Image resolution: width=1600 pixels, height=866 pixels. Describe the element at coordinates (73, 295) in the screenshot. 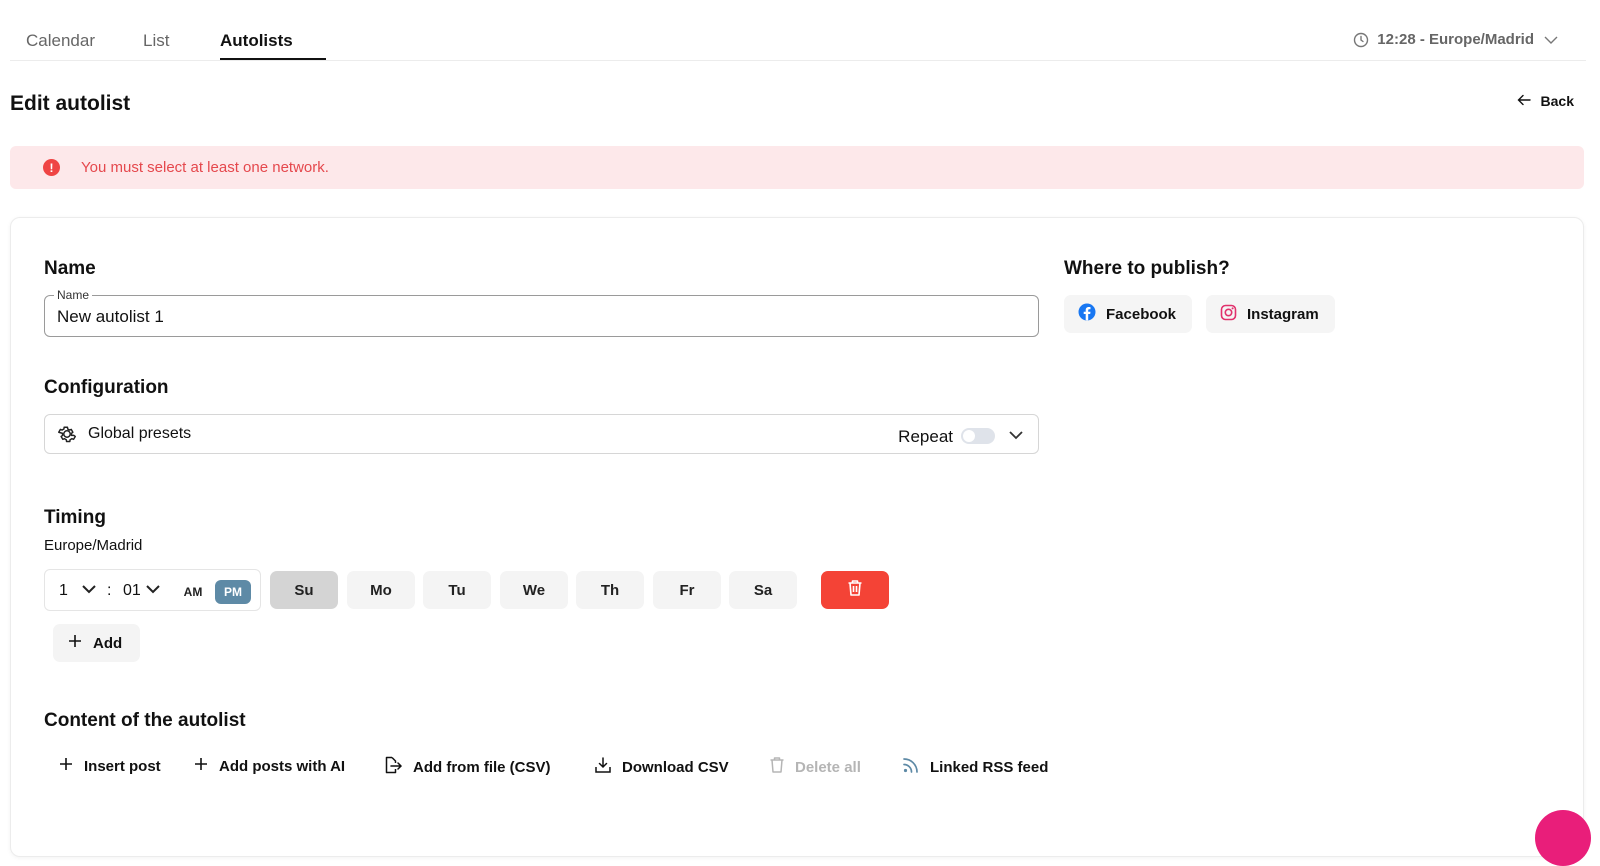

I see `name-field-label: Name` at that location.